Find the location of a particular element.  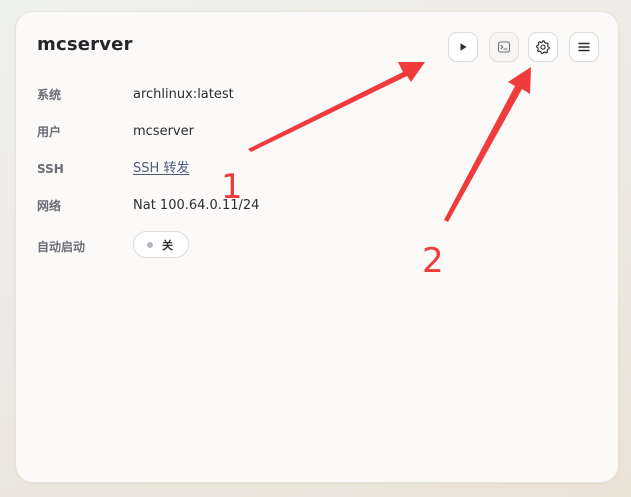

user-value: mcserver is located at coordinates (163, 131).